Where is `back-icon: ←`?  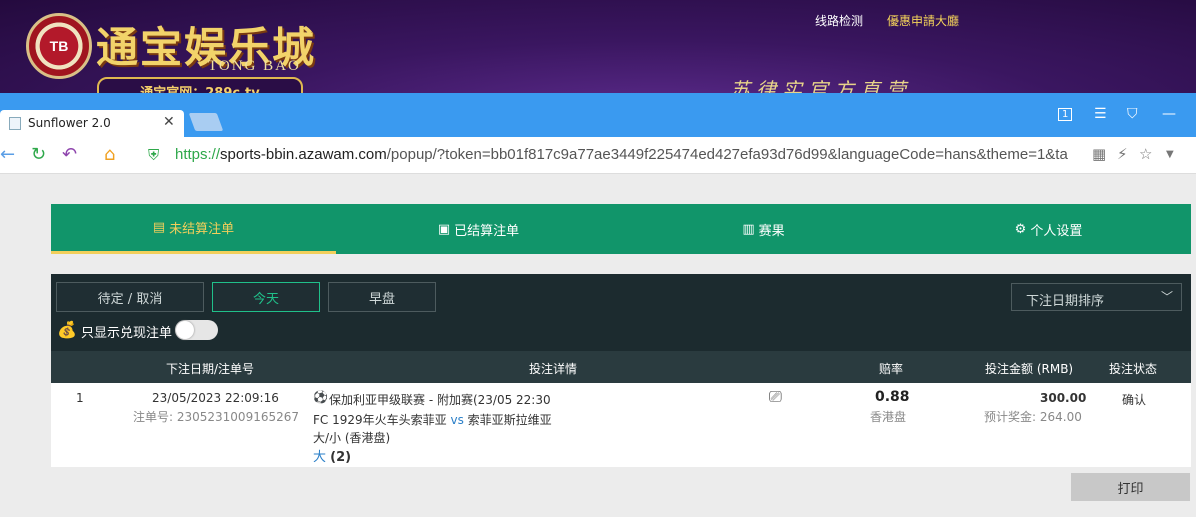
back-icon: ← is located at coordinates (7, 154).